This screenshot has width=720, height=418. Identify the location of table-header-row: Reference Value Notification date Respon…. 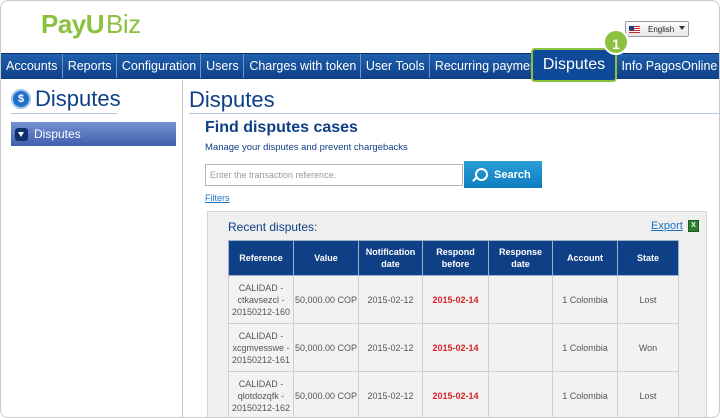
(453, 258).